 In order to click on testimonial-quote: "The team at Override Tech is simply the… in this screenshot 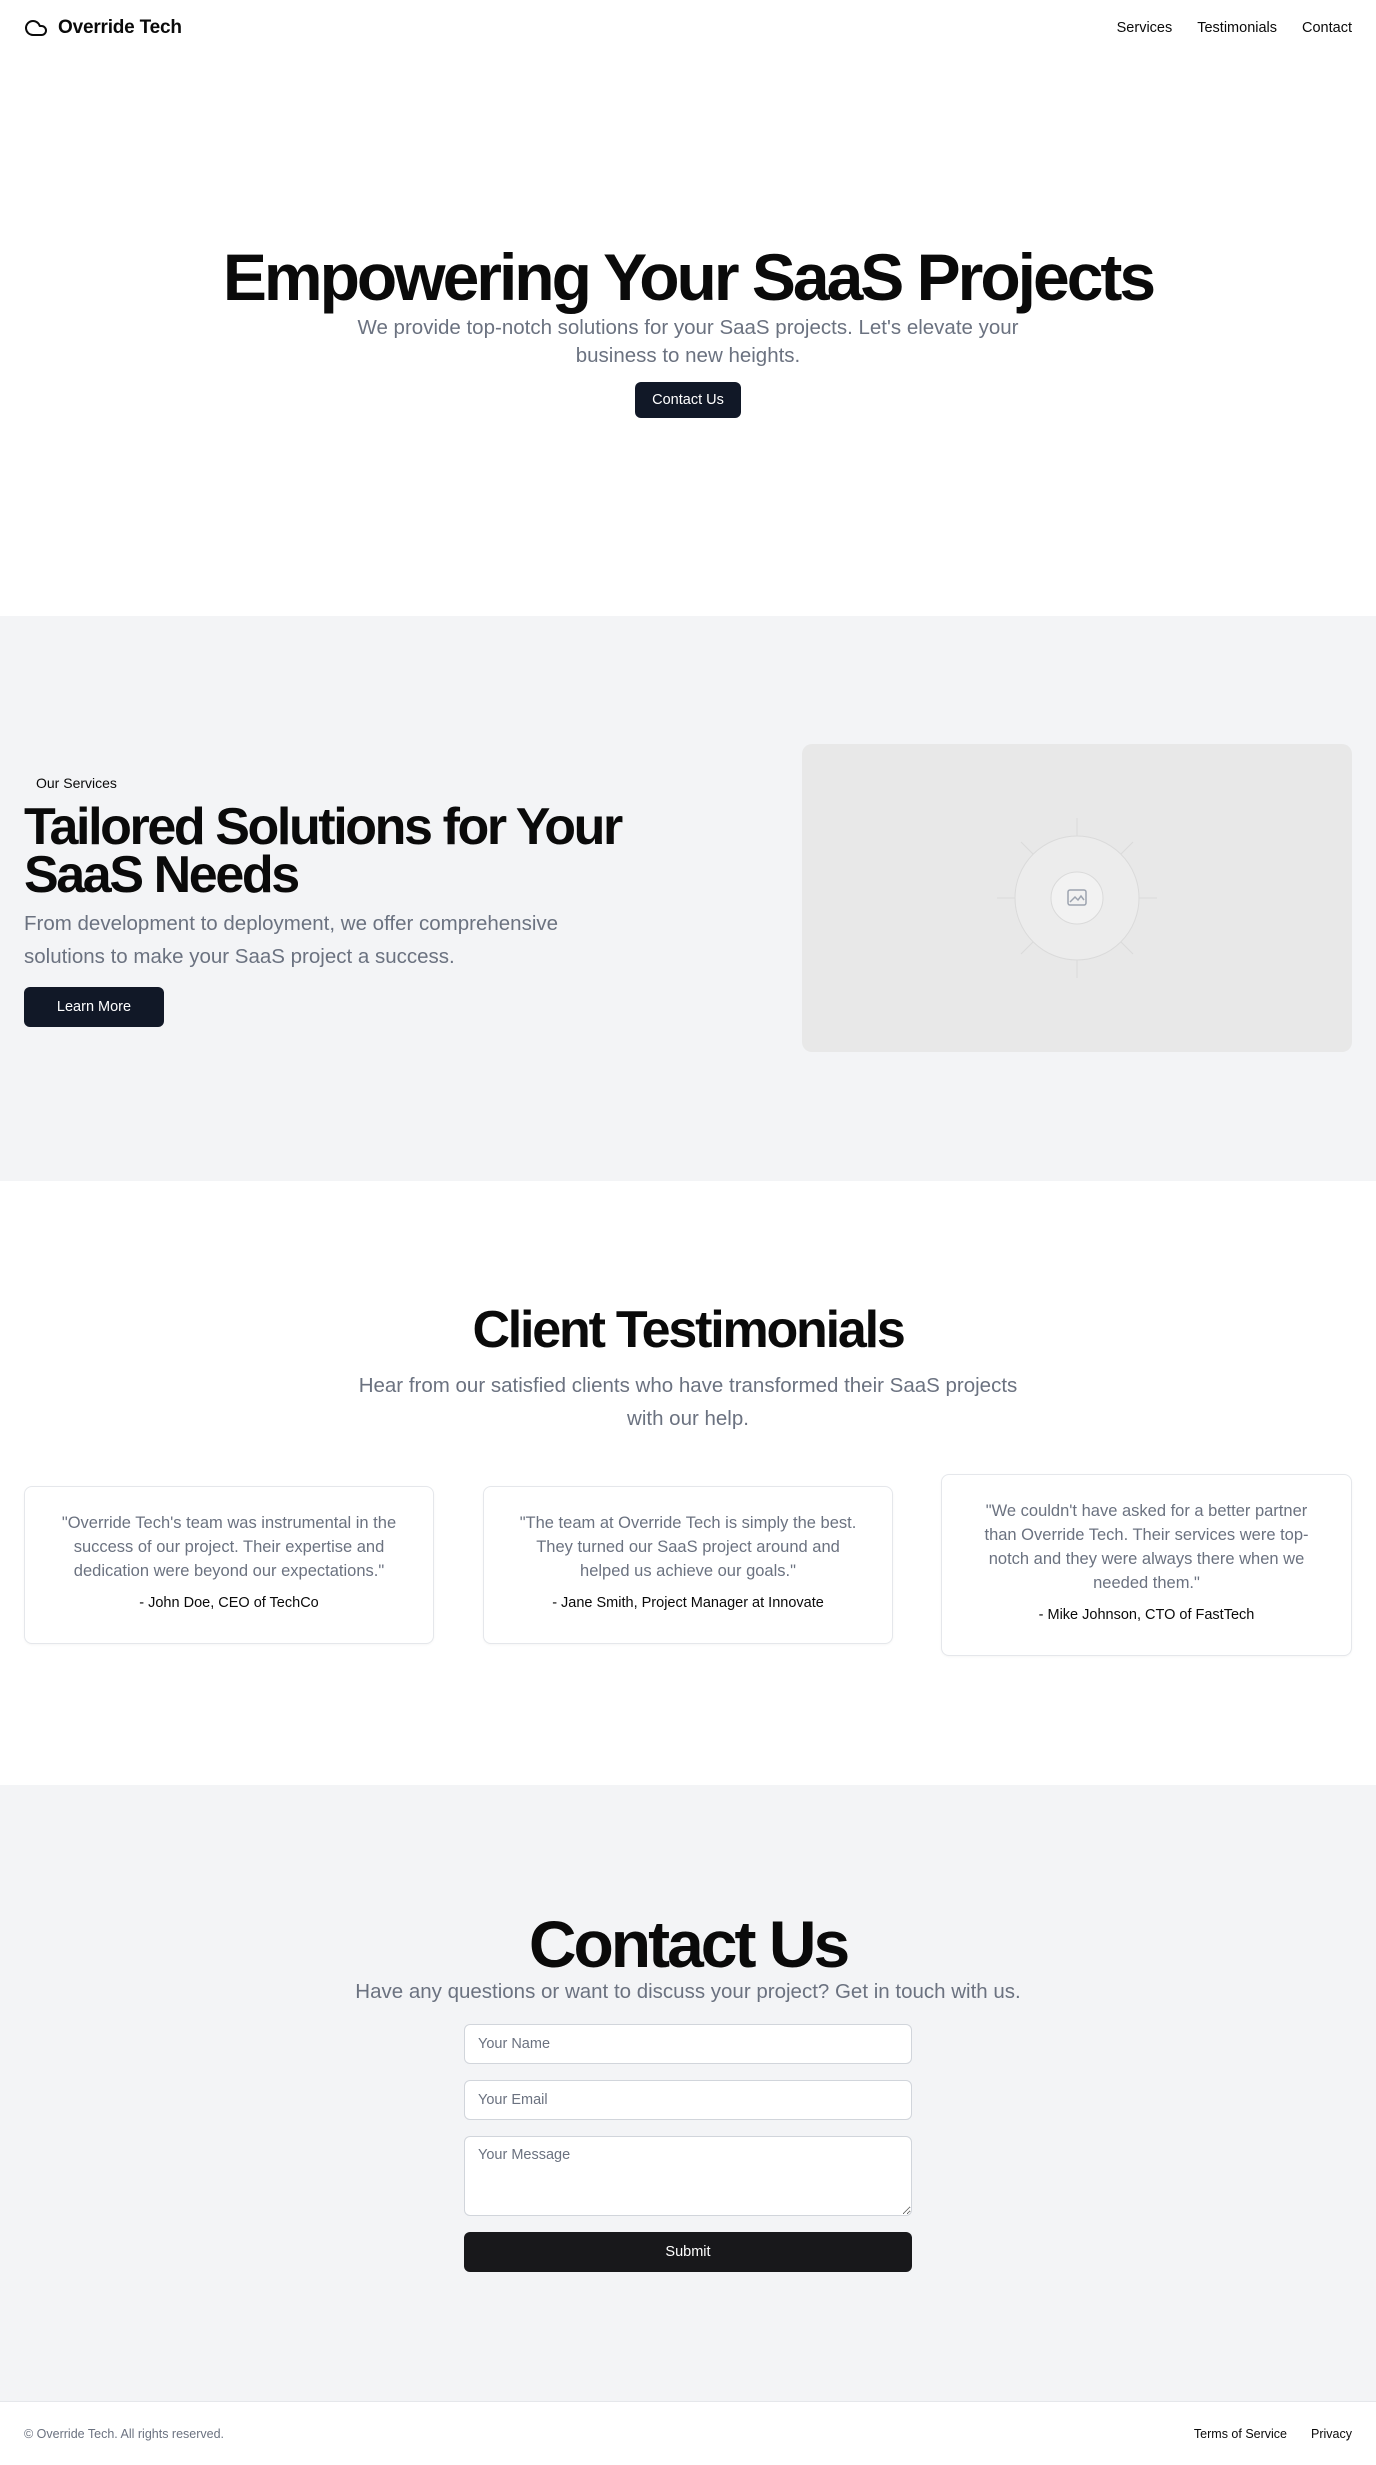, I will do `click(688, 1547)`.